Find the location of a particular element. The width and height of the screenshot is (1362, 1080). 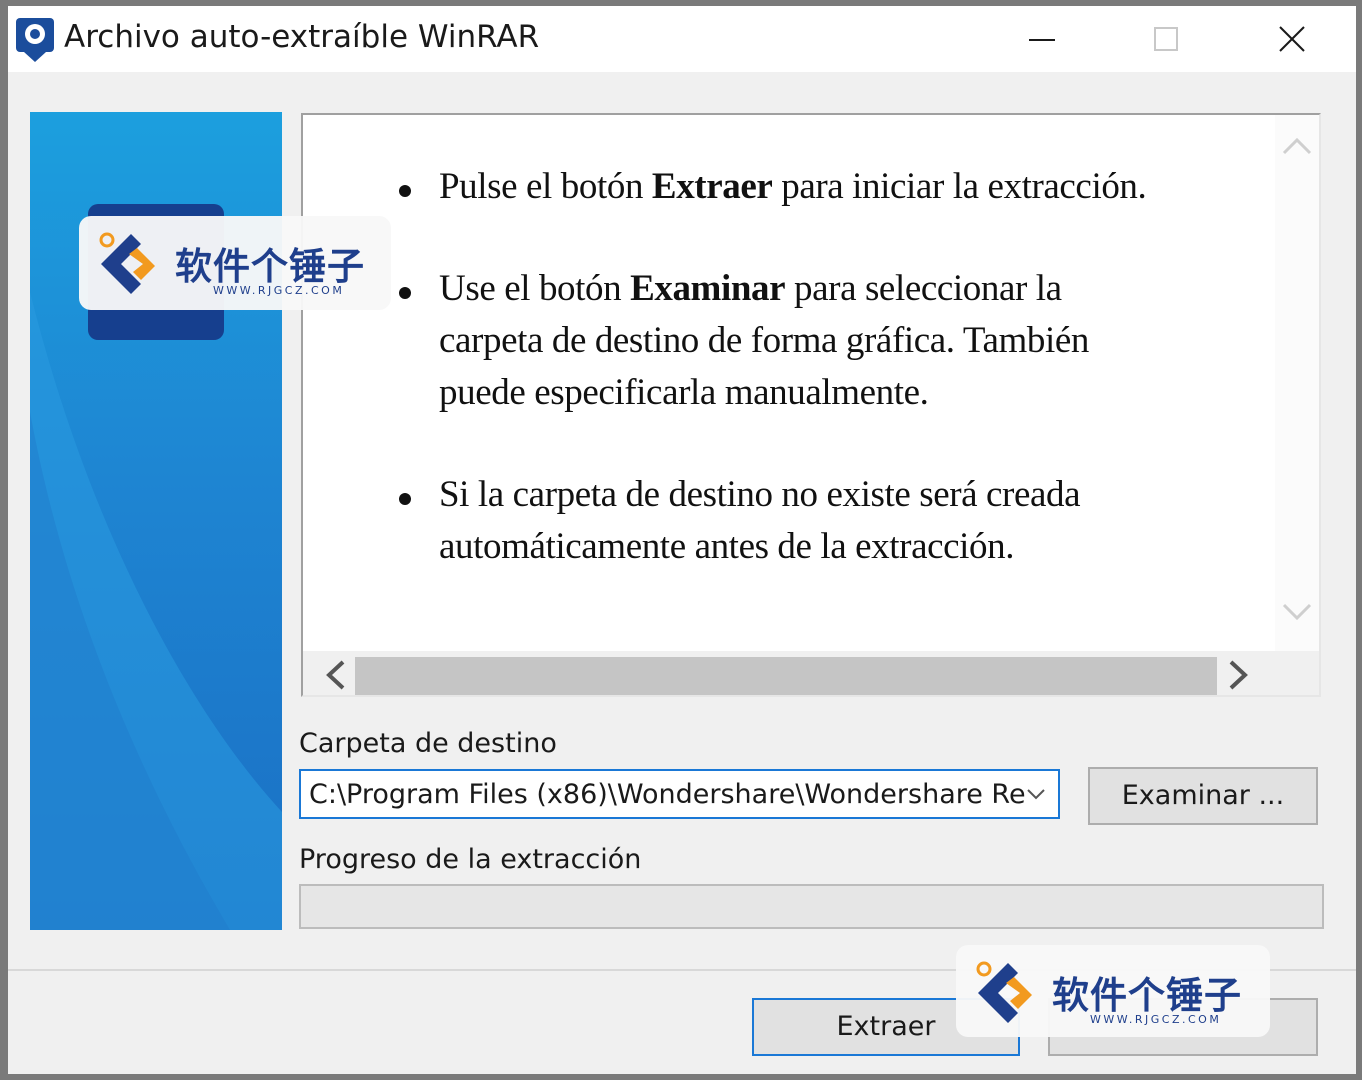

instruction-2-post: para seleccionar la is located at coordinates (923, 288).